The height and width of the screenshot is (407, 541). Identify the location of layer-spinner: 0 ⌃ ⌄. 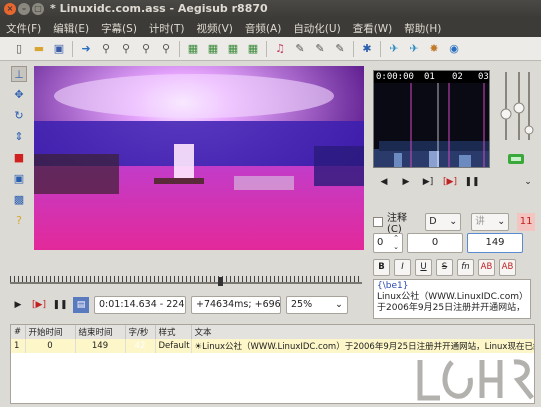
(388, 243).